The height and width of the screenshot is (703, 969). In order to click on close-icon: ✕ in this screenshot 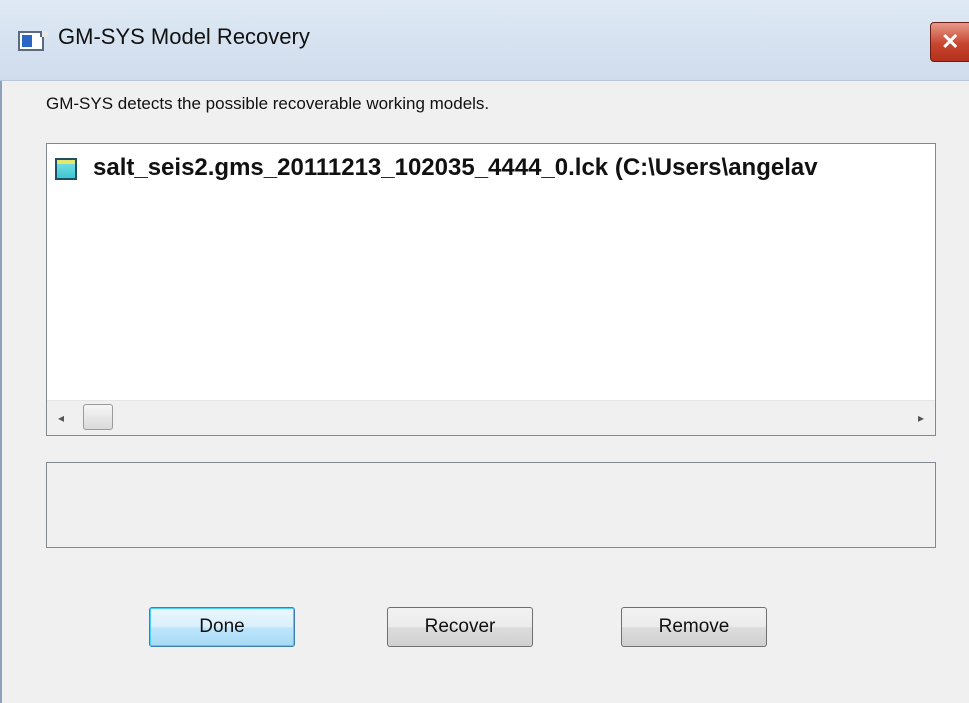, I will do `click(950, 41)`.